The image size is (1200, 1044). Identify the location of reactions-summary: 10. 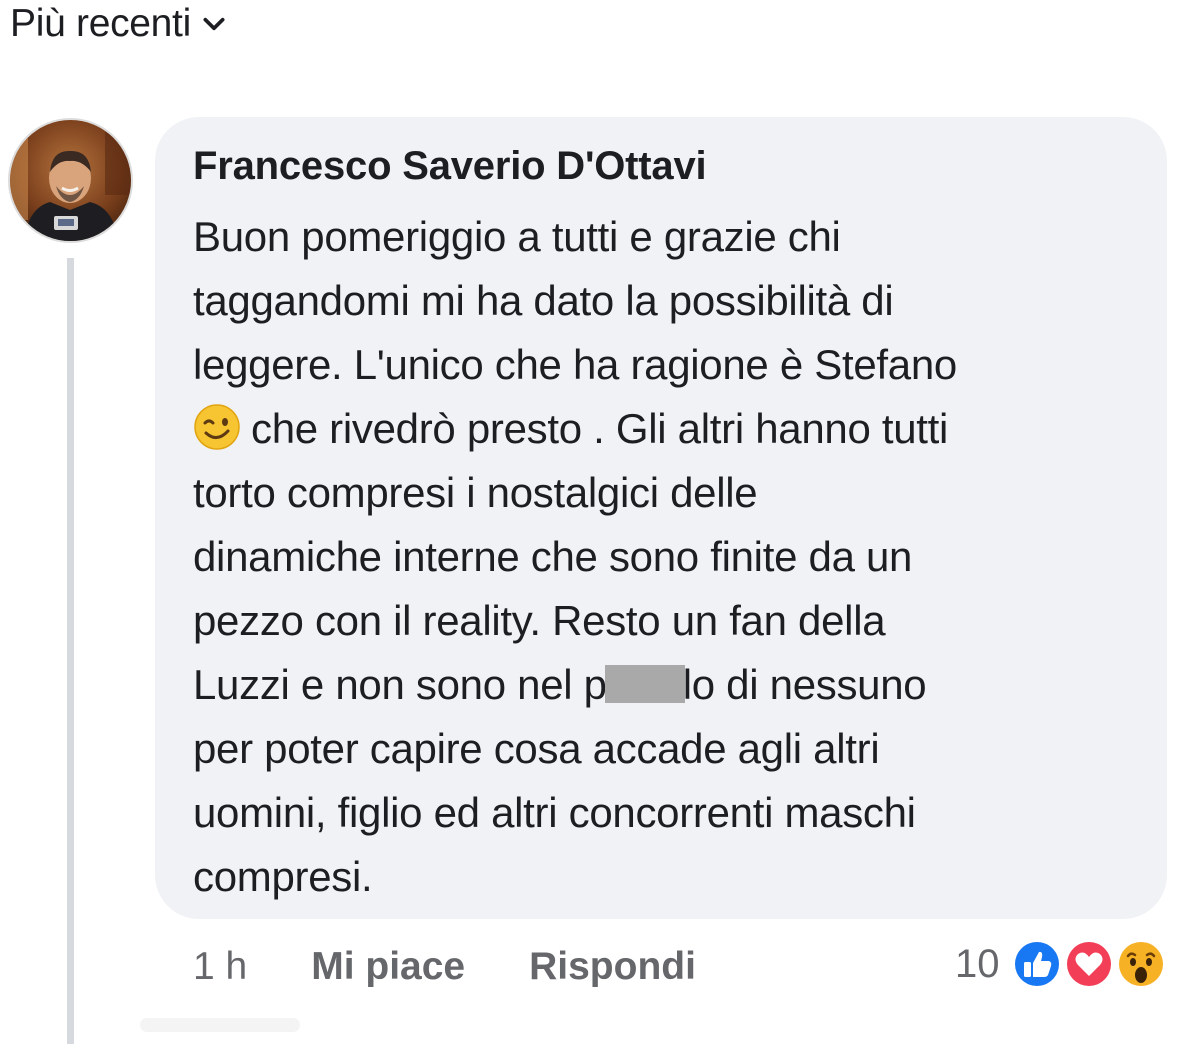
(1060, 964).